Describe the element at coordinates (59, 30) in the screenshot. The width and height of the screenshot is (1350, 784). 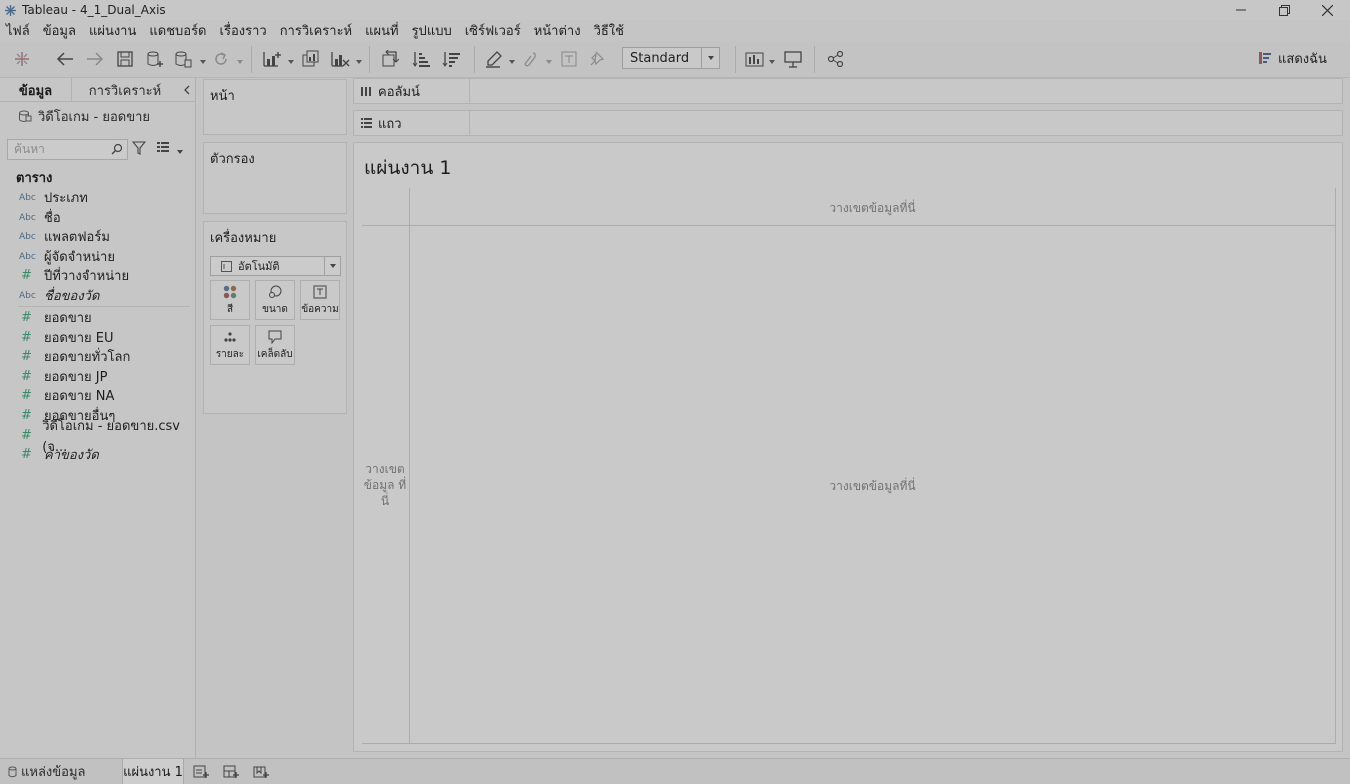
I see `menu-data: ข้อมูล` at that location.